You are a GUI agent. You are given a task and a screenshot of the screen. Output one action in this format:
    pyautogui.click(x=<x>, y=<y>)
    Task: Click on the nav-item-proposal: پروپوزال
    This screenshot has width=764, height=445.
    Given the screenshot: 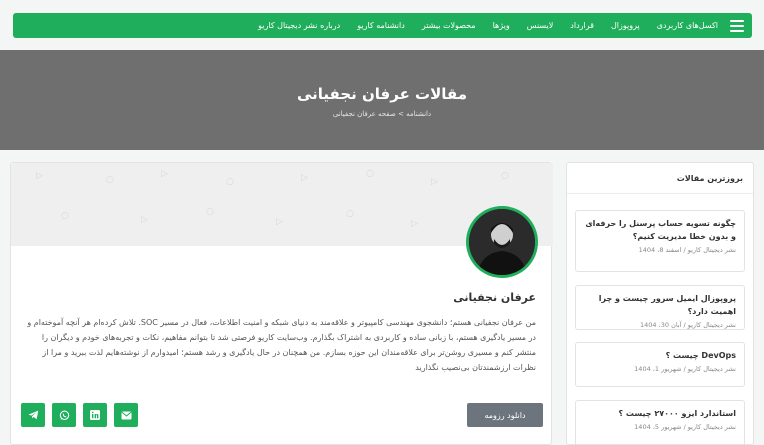 What is the action you would take?
    pyautogui.click(x=625, y=25)
    